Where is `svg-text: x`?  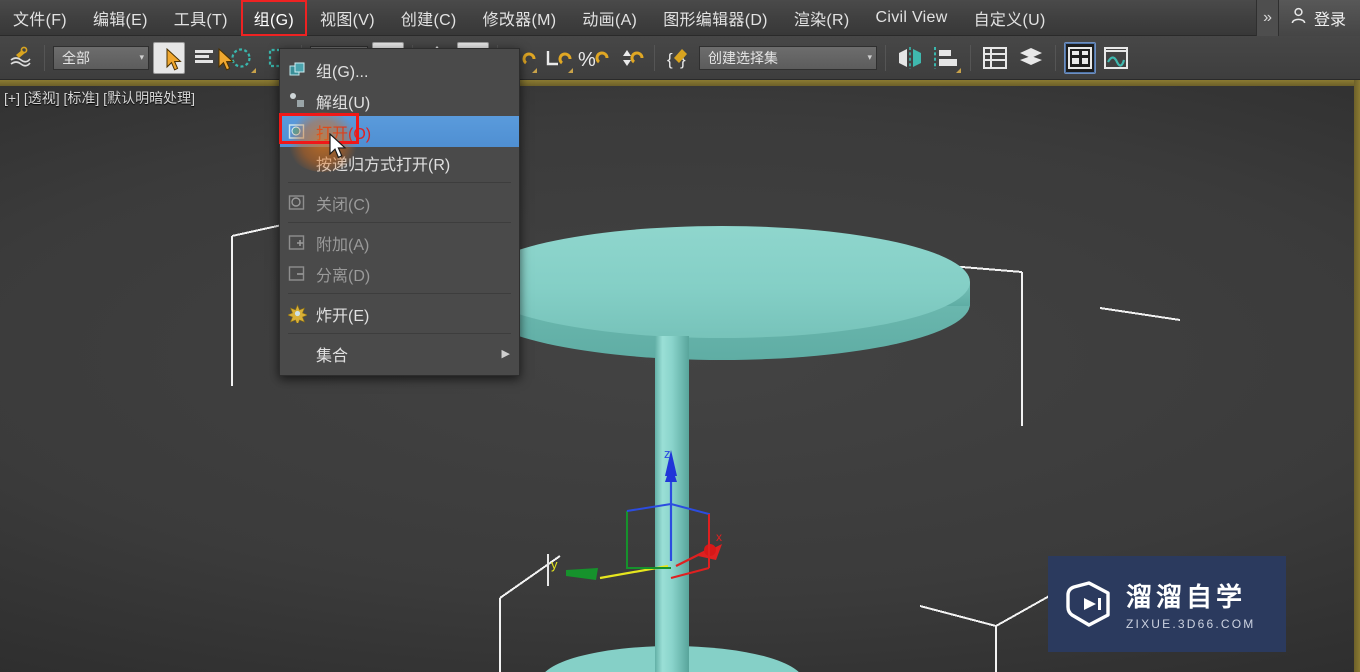 svg-text: x is located at coordinates (719, 537).